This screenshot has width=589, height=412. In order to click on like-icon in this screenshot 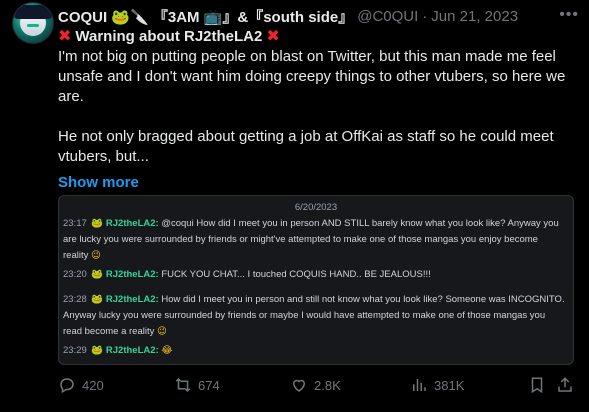, I will do `click(299, 385)`.